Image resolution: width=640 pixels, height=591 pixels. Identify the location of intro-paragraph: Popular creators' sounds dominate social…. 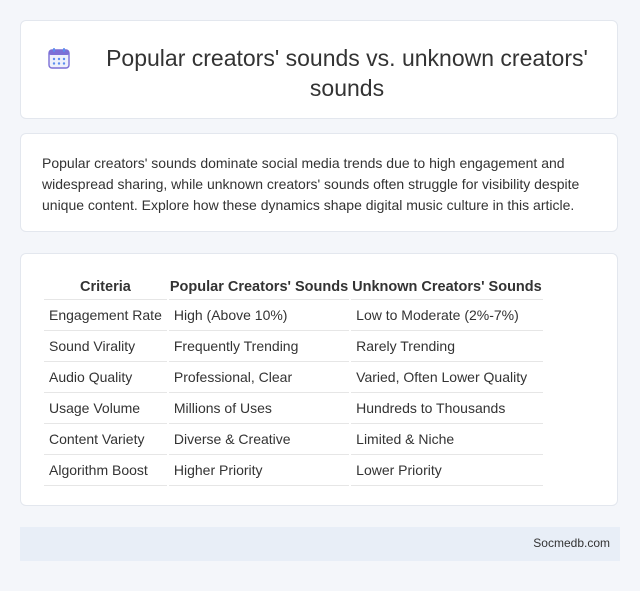
(311, 184).